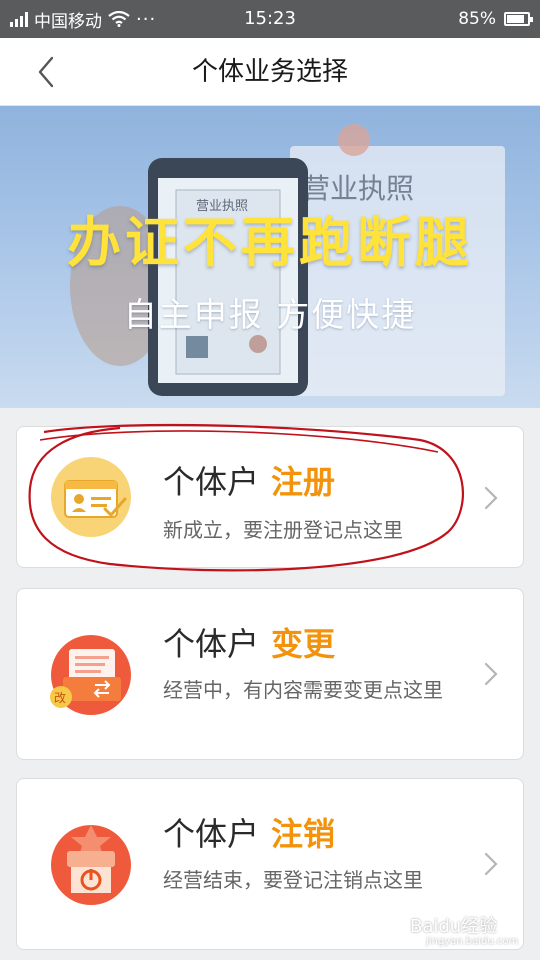 This screenshot has height=960, width=540. I want to click on card-description: 新成立，要注册登记点这里, so click(283, 530).